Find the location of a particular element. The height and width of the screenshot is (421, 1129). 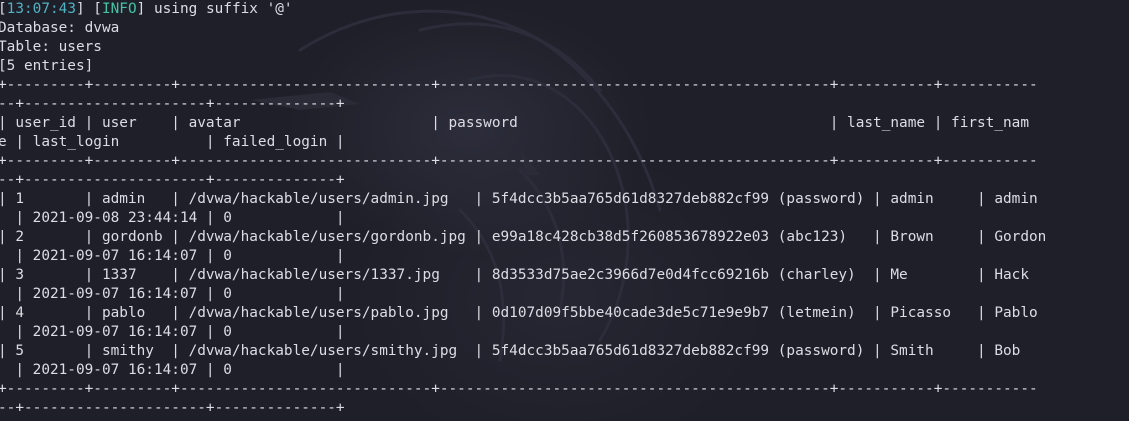

table-header-row-wrap: e | last_login | failed_login | is located at coordinates (172, 142).